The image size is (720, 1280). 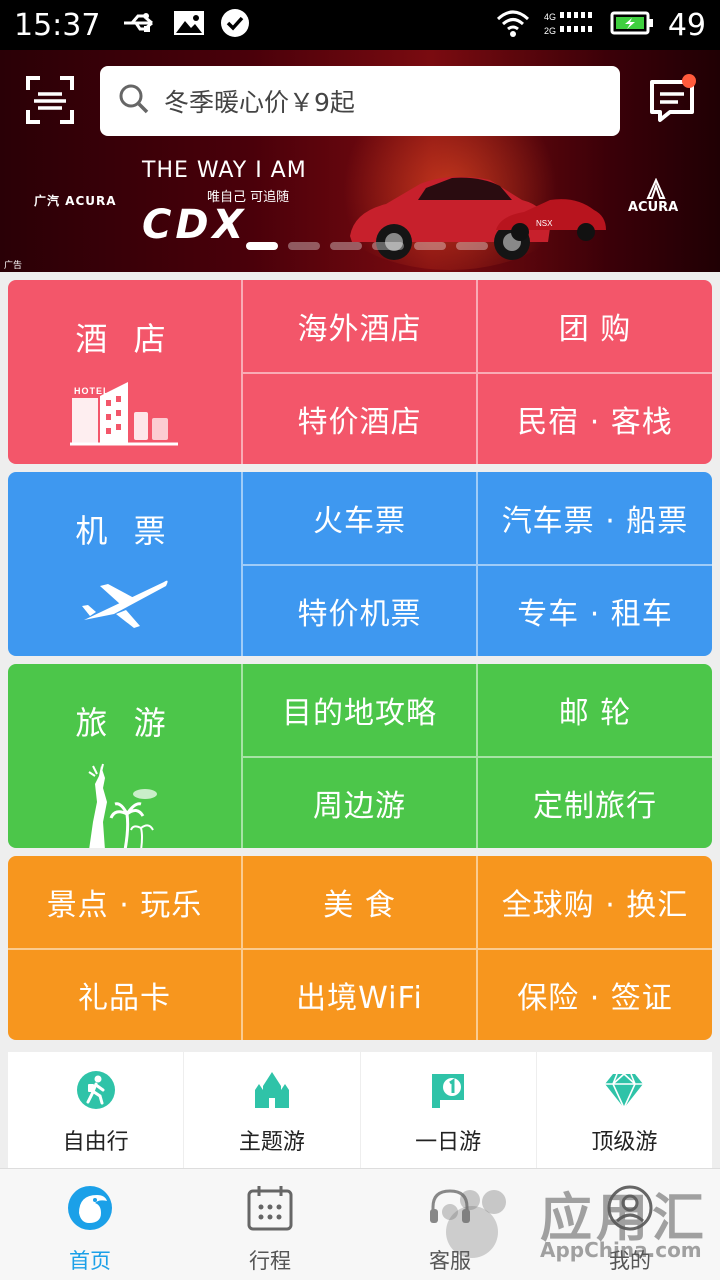 What do you see at coordinates (450, 1261) in the screenshot?
I see `tab-customer-service-label: 客服` at bounding box center [450, 1261].